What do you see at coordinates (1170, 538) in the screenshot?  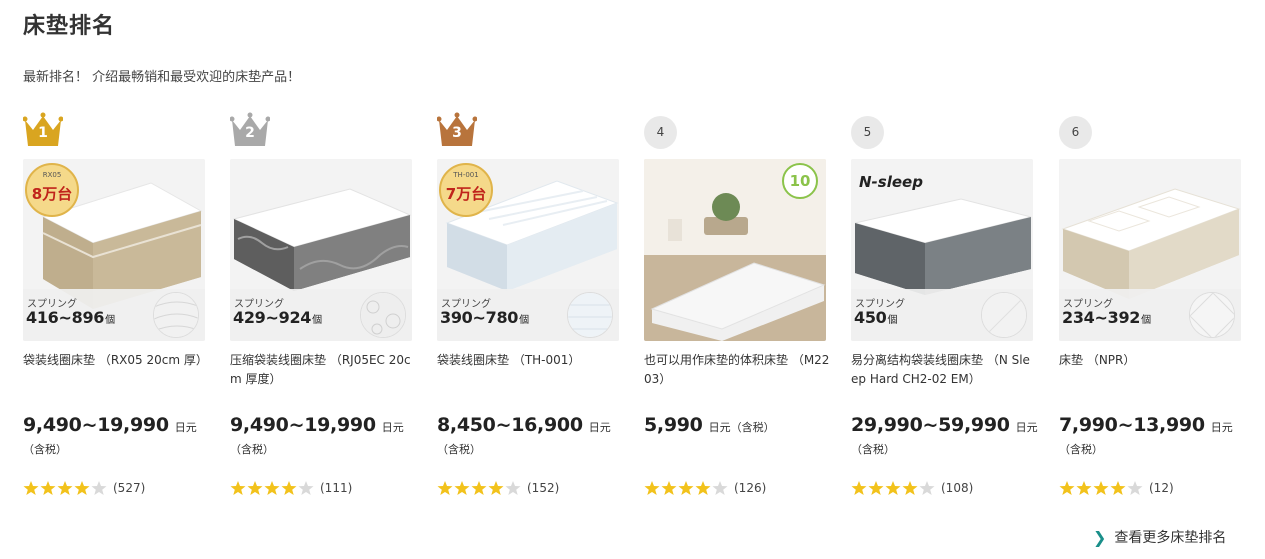 I see `view-more-label: 查看更多床垫排名` at bounding box center [1170, 538].